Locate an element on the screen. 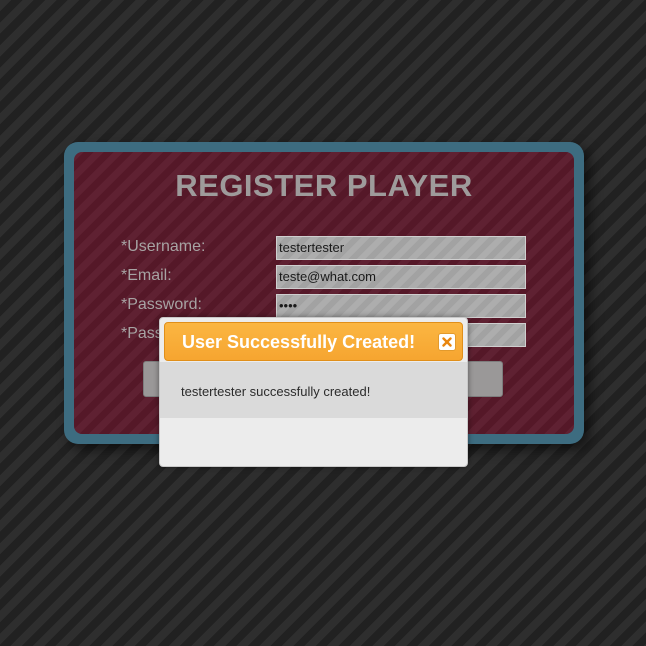 The image size is (646, 646). email-label: *Email: is located at coordinates (146, 275).